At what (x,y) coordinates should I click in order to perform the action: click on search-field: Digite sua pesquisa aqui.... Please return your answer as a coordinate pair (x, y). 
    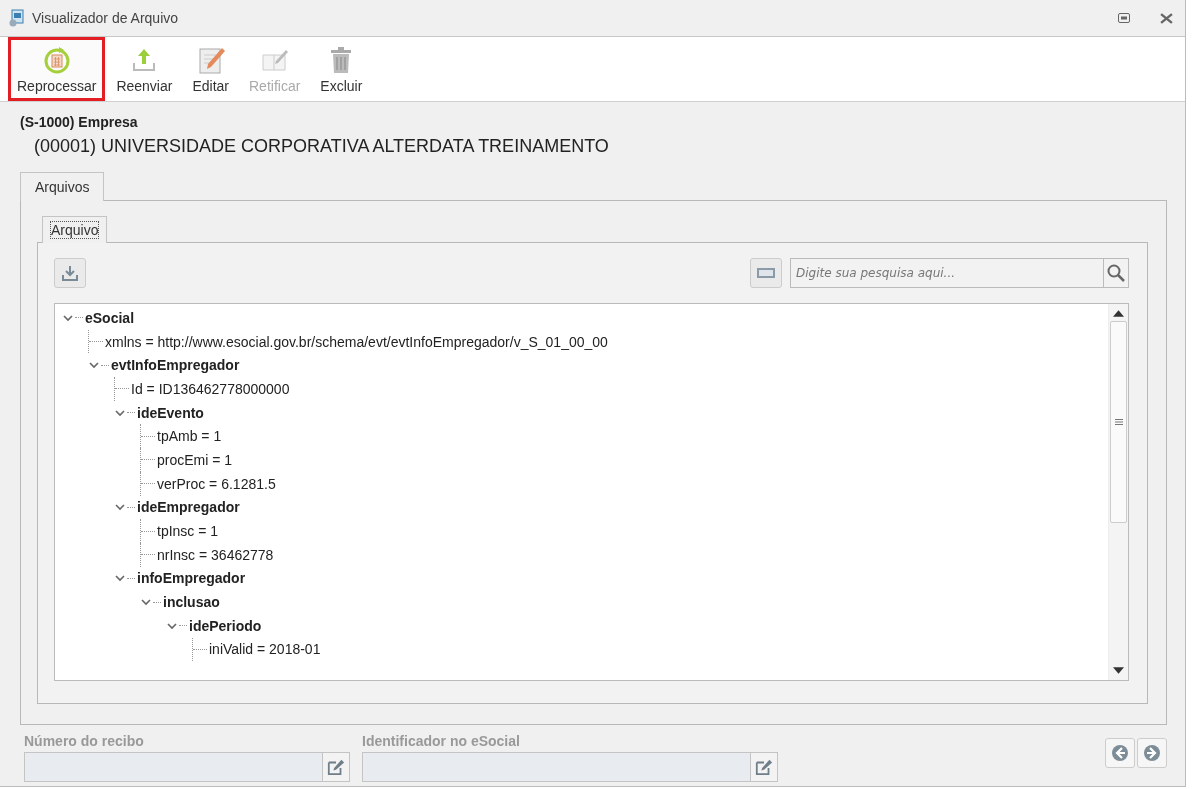
    Looking at the image, I should click on (946, 273).